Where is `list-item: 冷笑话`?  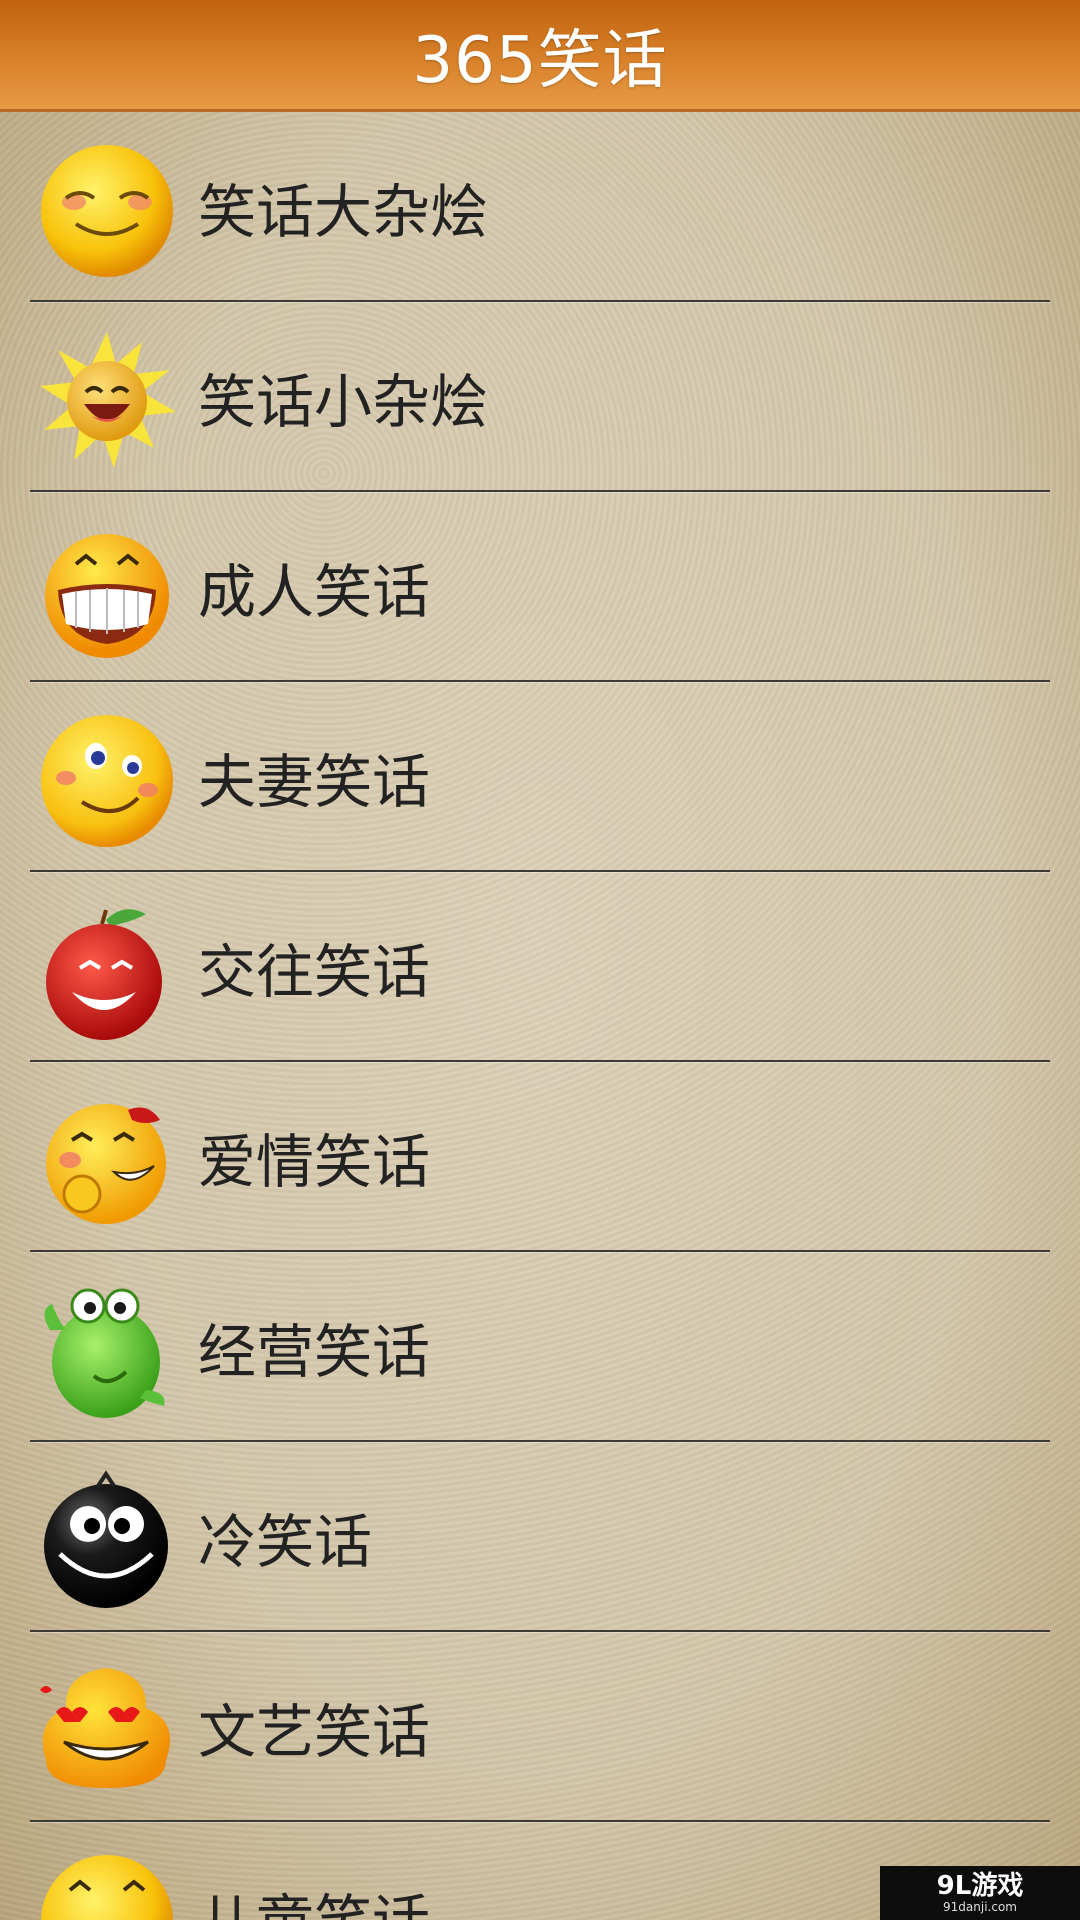
list-item: 冷笑话 is located at coordinates (540, 1537).